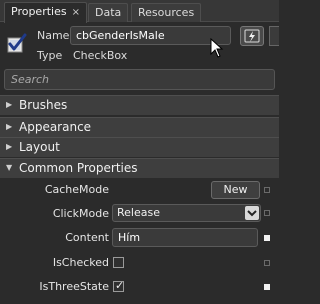 Image resolution: width=320 pixels, height=304 pixels. I want to click on category-appearance-label: Appearance, so click(55, 127).